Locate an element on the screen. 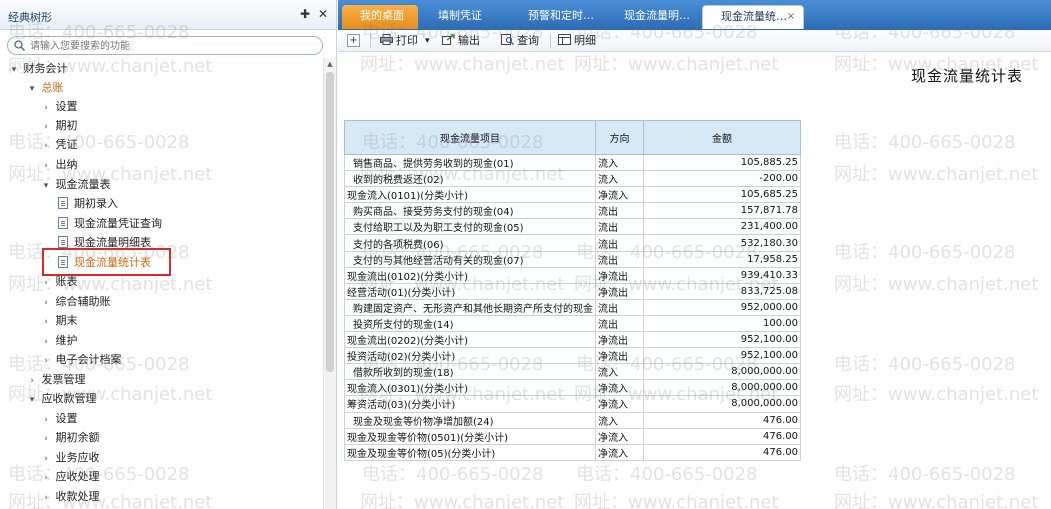 The image size is (1051, 509). table-row: 现金及现金等价物(05)(分类小计) 净流入 476.00 is located at coordinates (572, 452).